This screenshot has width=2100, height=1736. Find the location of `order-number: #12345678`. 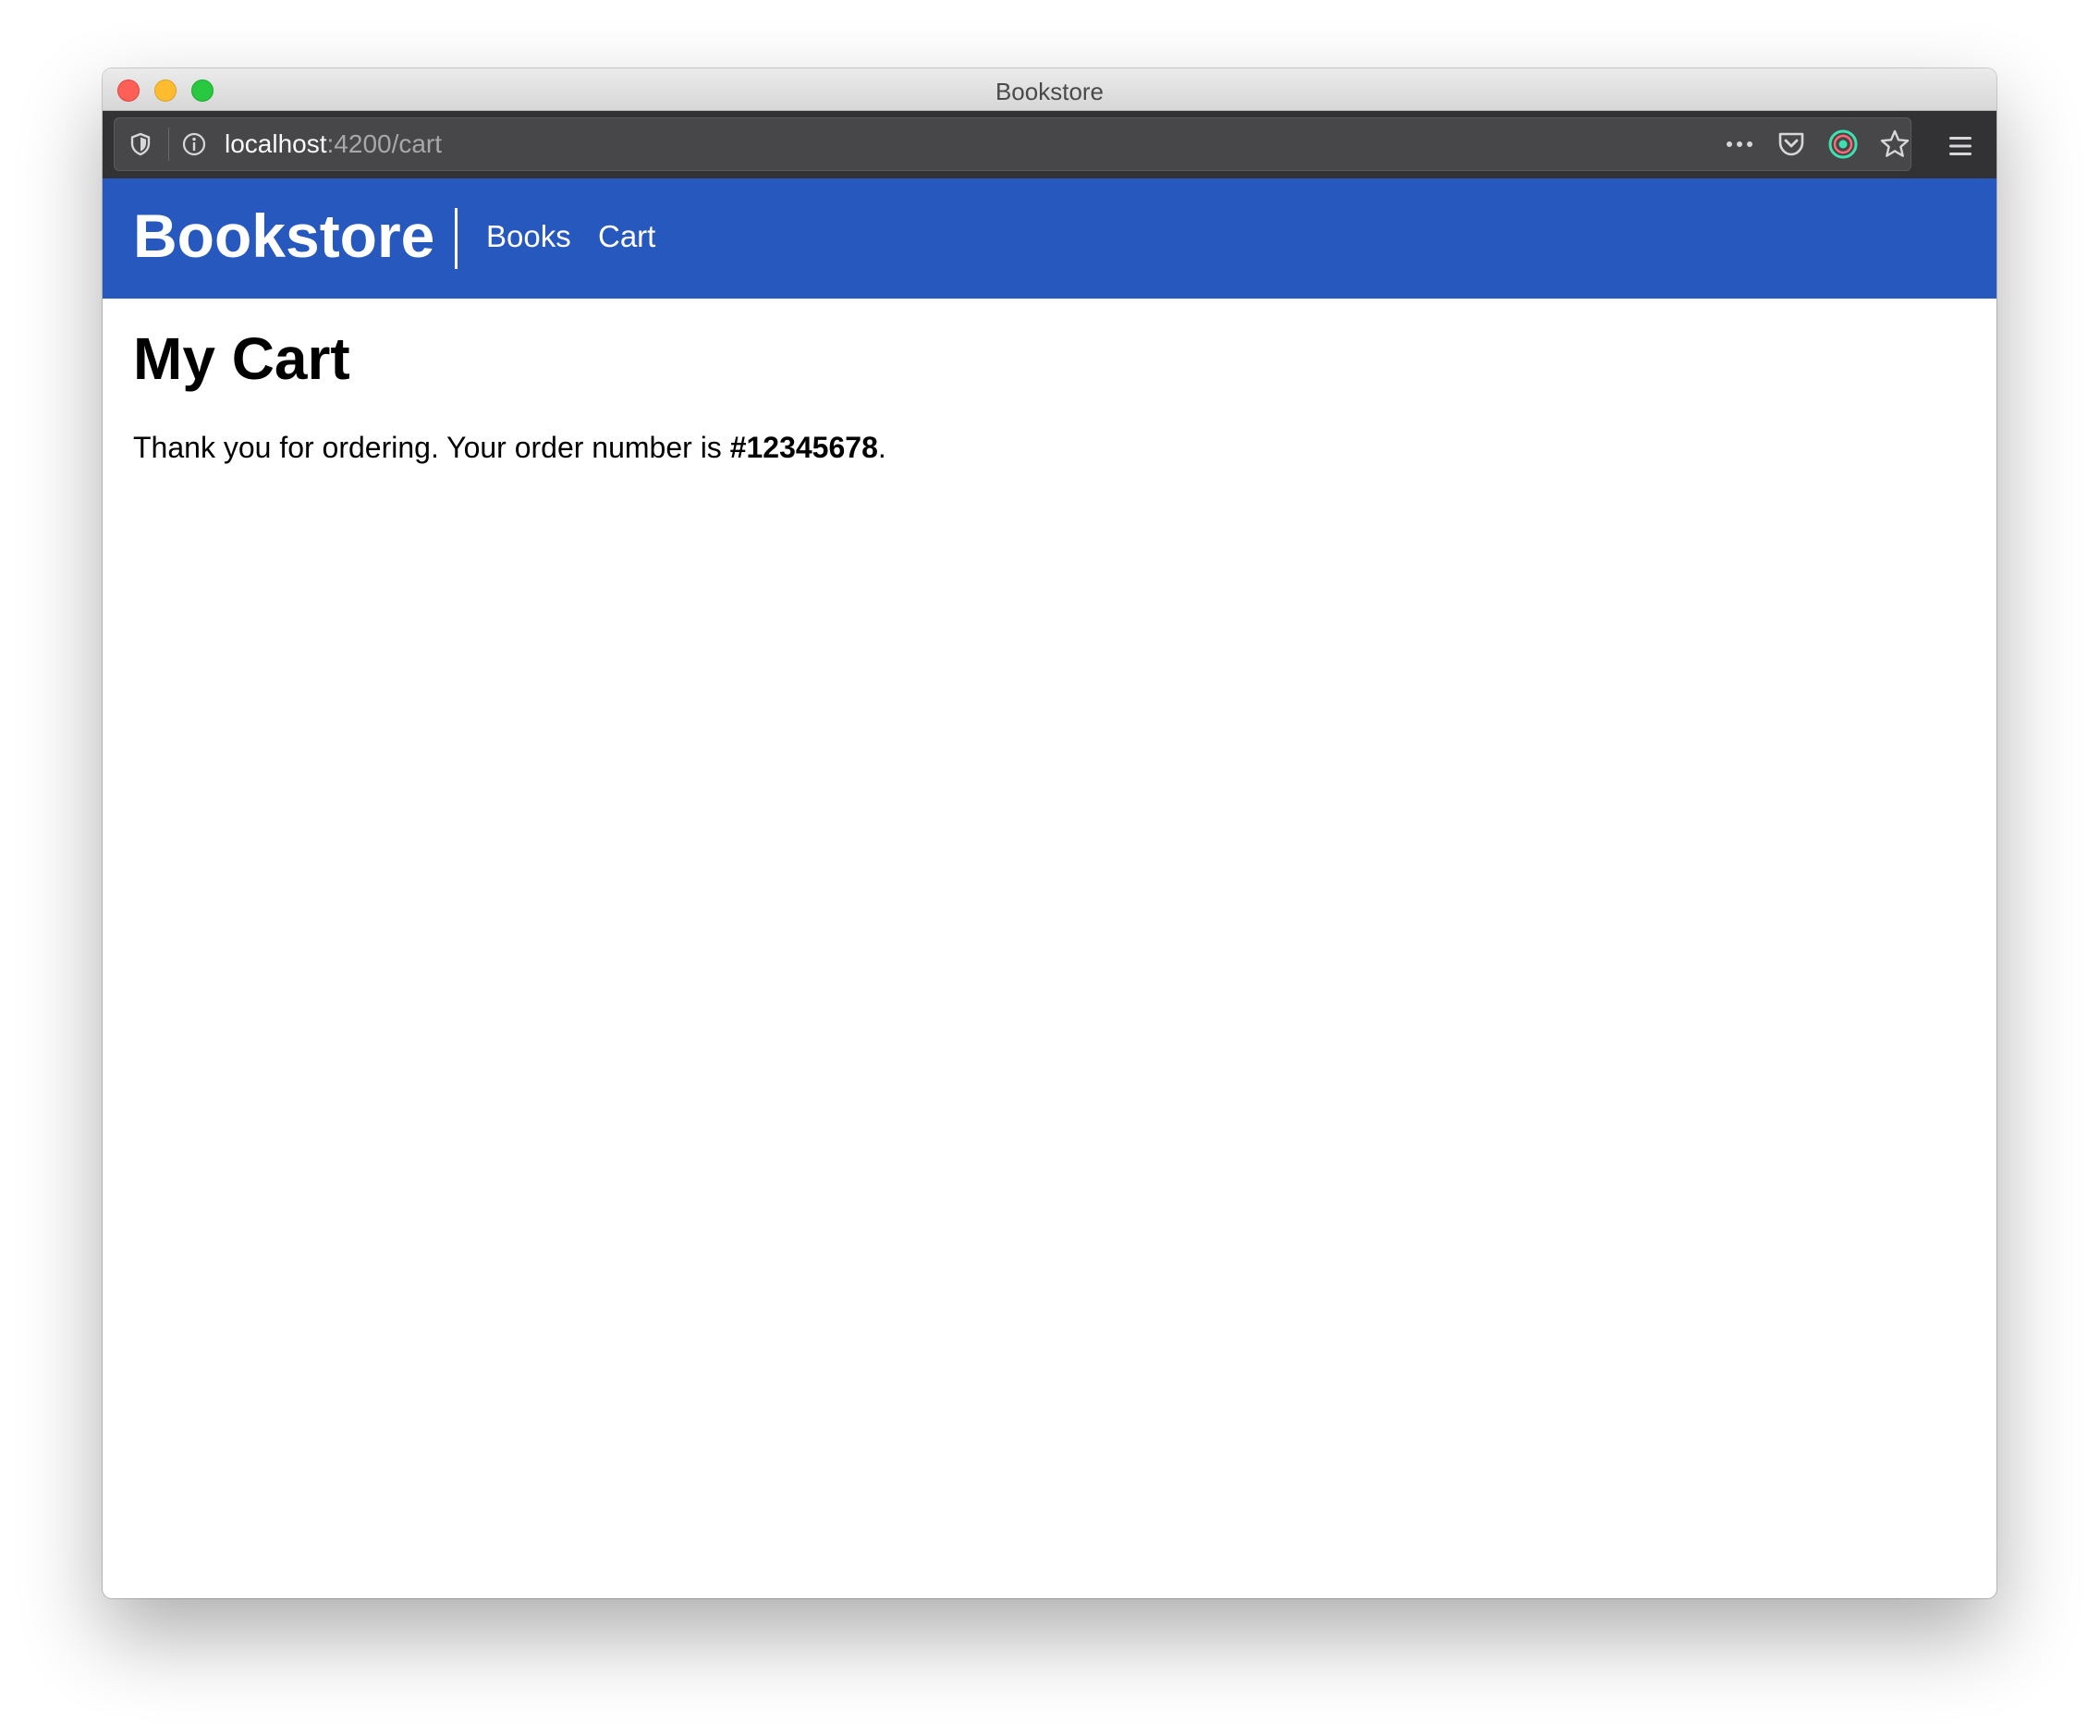

order-number: #12345678 is located at coordinates (803, 447).